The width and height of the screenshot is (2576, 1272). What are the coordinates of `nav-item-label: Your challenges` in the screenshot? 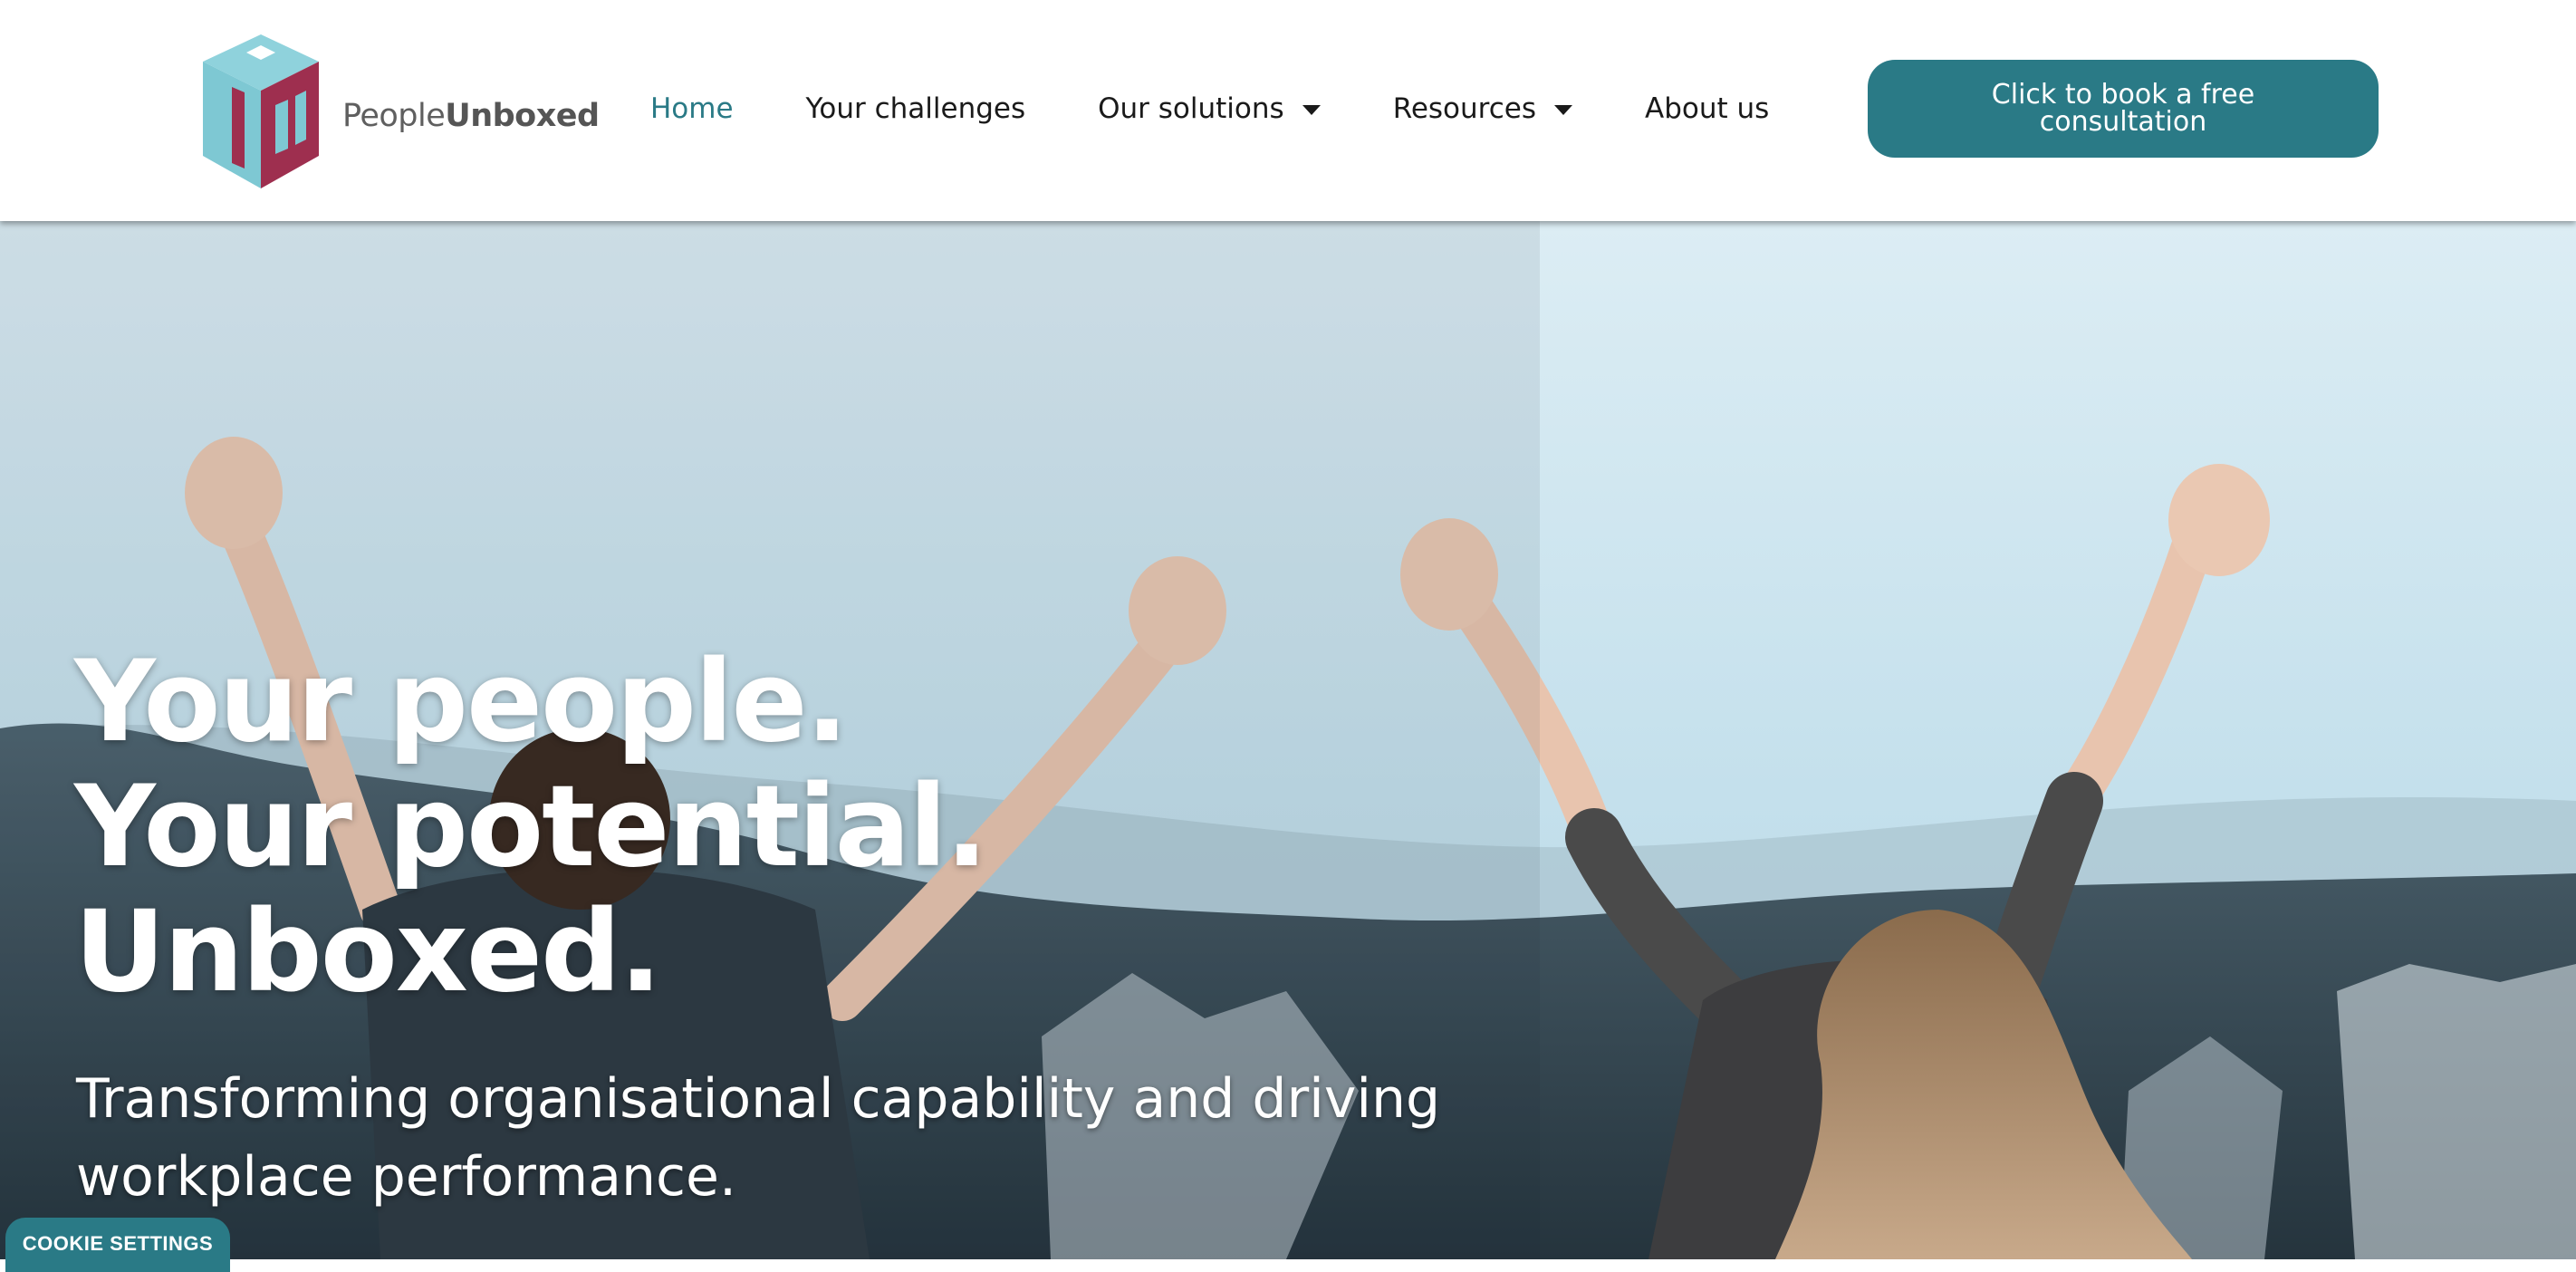 It's located at (915, 108).